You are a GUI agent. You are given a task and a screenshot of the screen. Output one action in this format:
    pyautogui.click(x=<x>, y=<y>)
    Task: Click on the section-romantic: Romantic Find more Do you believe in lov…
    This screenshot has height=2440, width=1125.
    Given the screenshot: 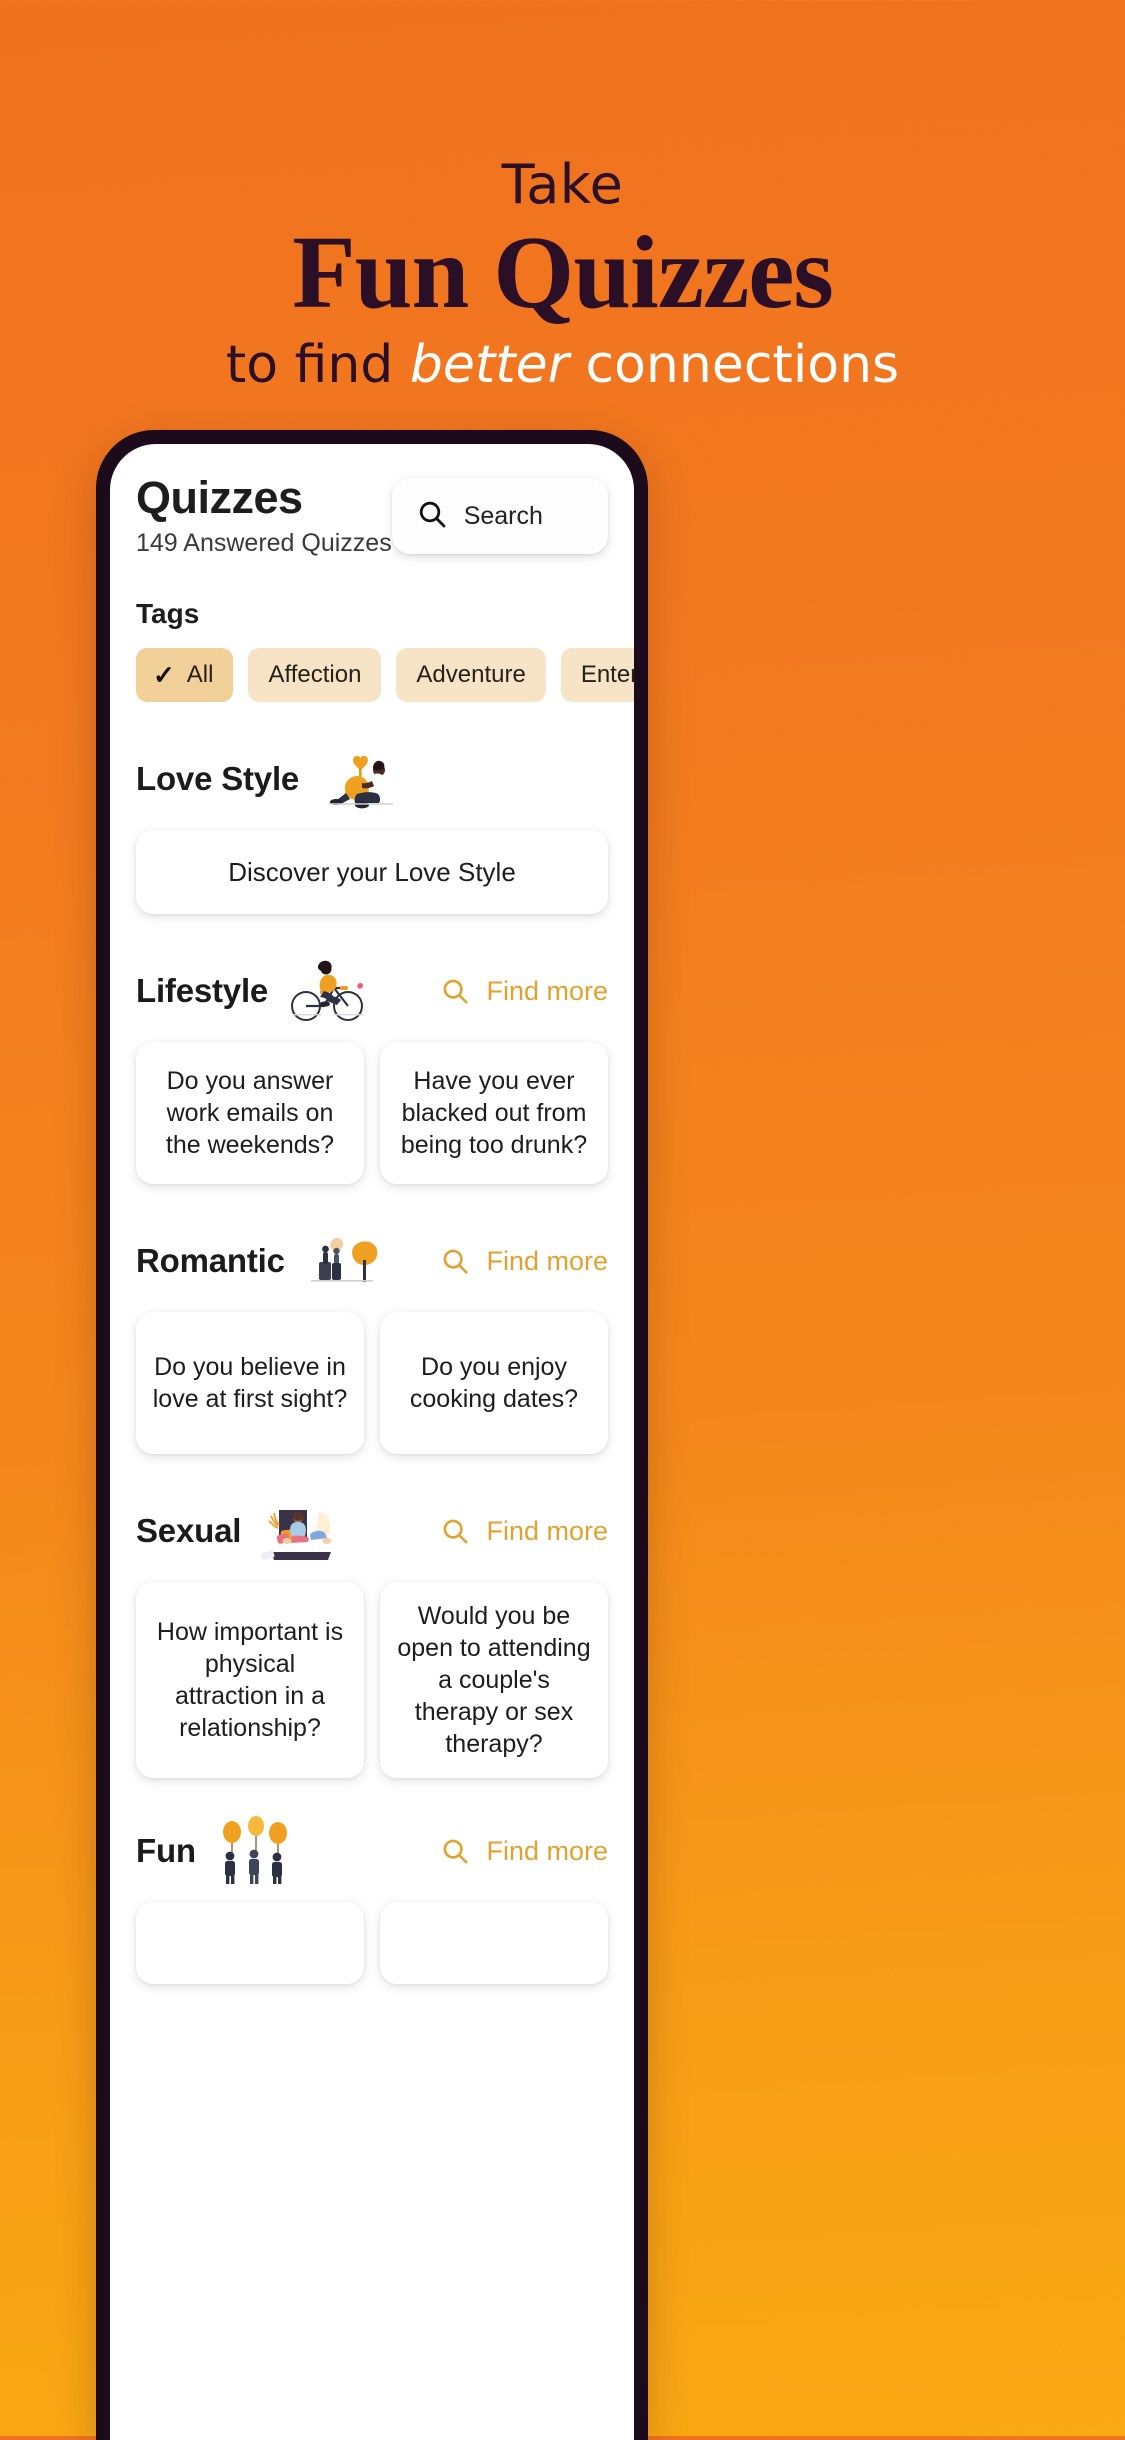 What is the action you would take?
    pyautogui.click(x=372, y=1341)
    